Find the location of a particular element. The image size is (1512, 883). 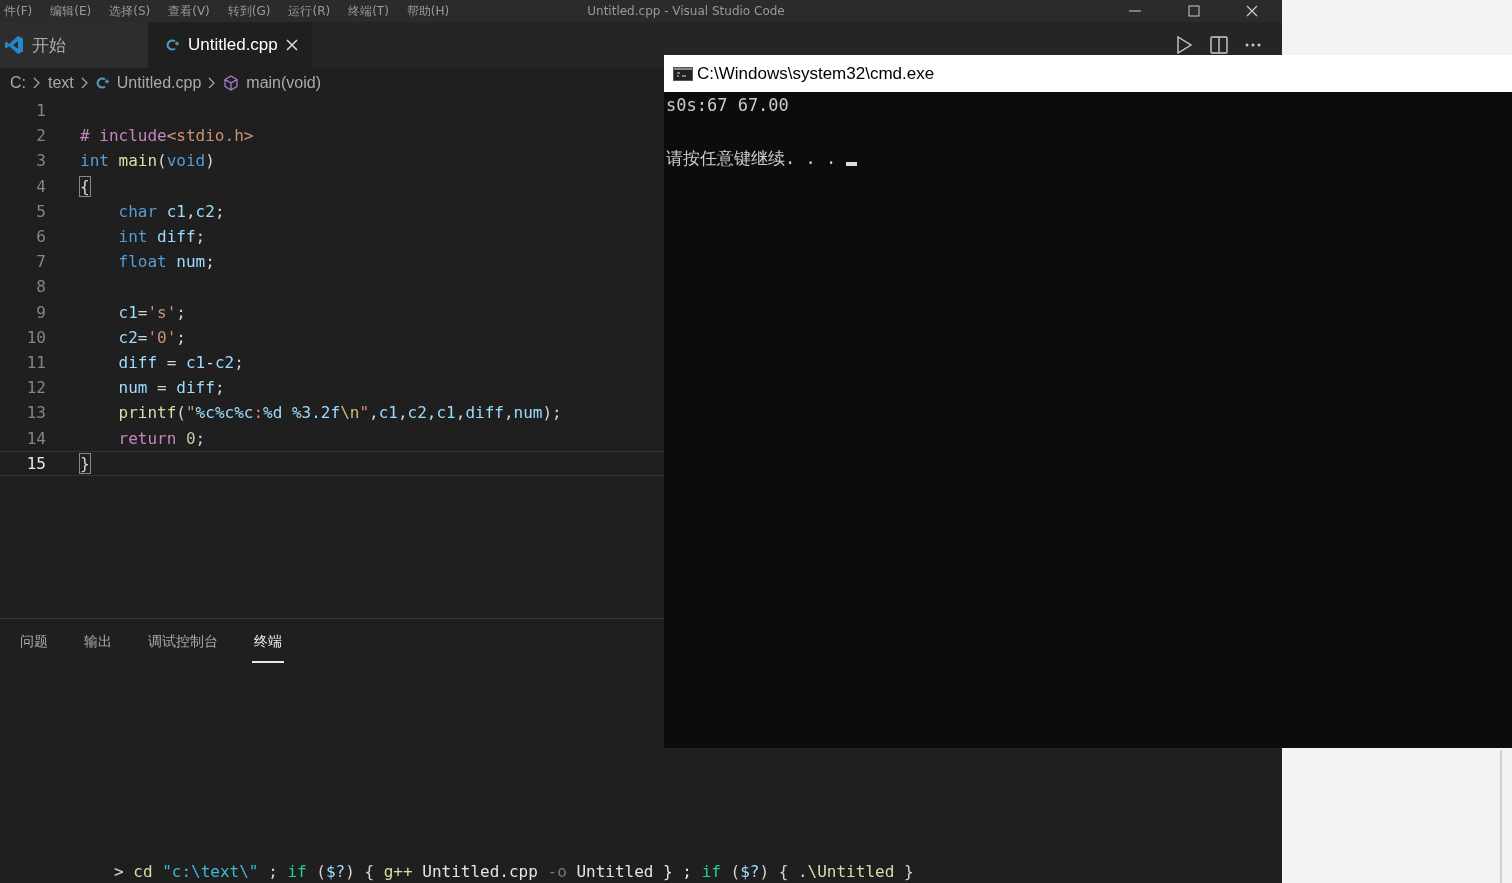

line-number: 6 is located at coordinates (40, 237).